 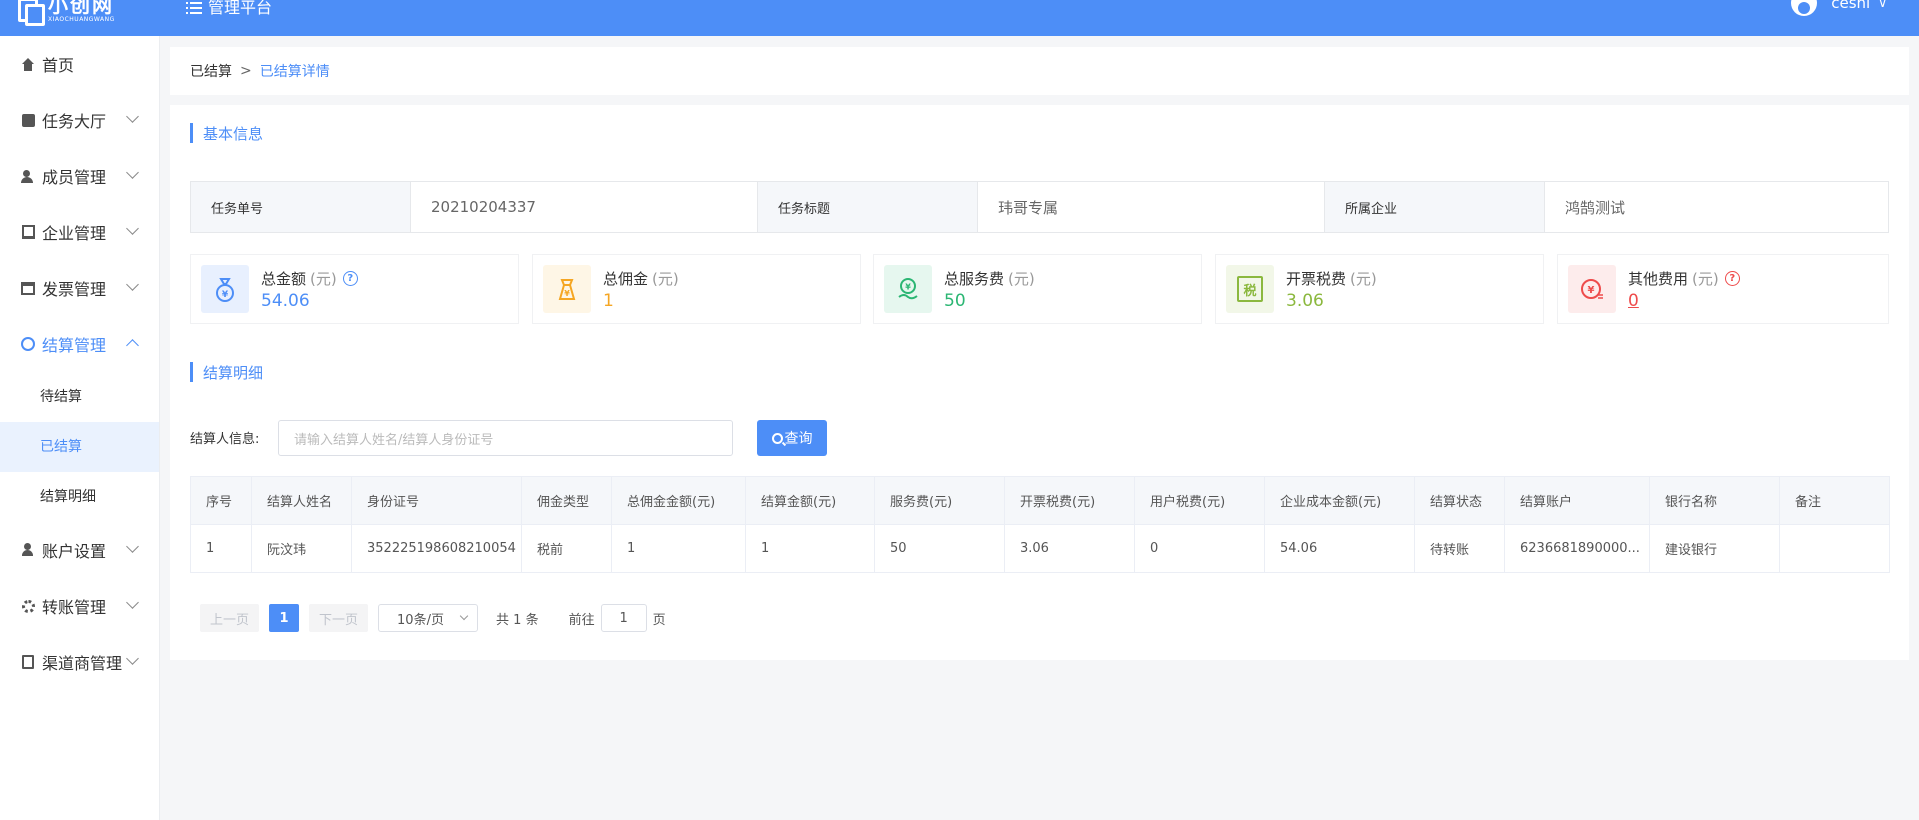 What do you see at coordinates (428, 618) in the screenshot?
I see `page-size-select: 10条/页` at bounding box center [428, 618].